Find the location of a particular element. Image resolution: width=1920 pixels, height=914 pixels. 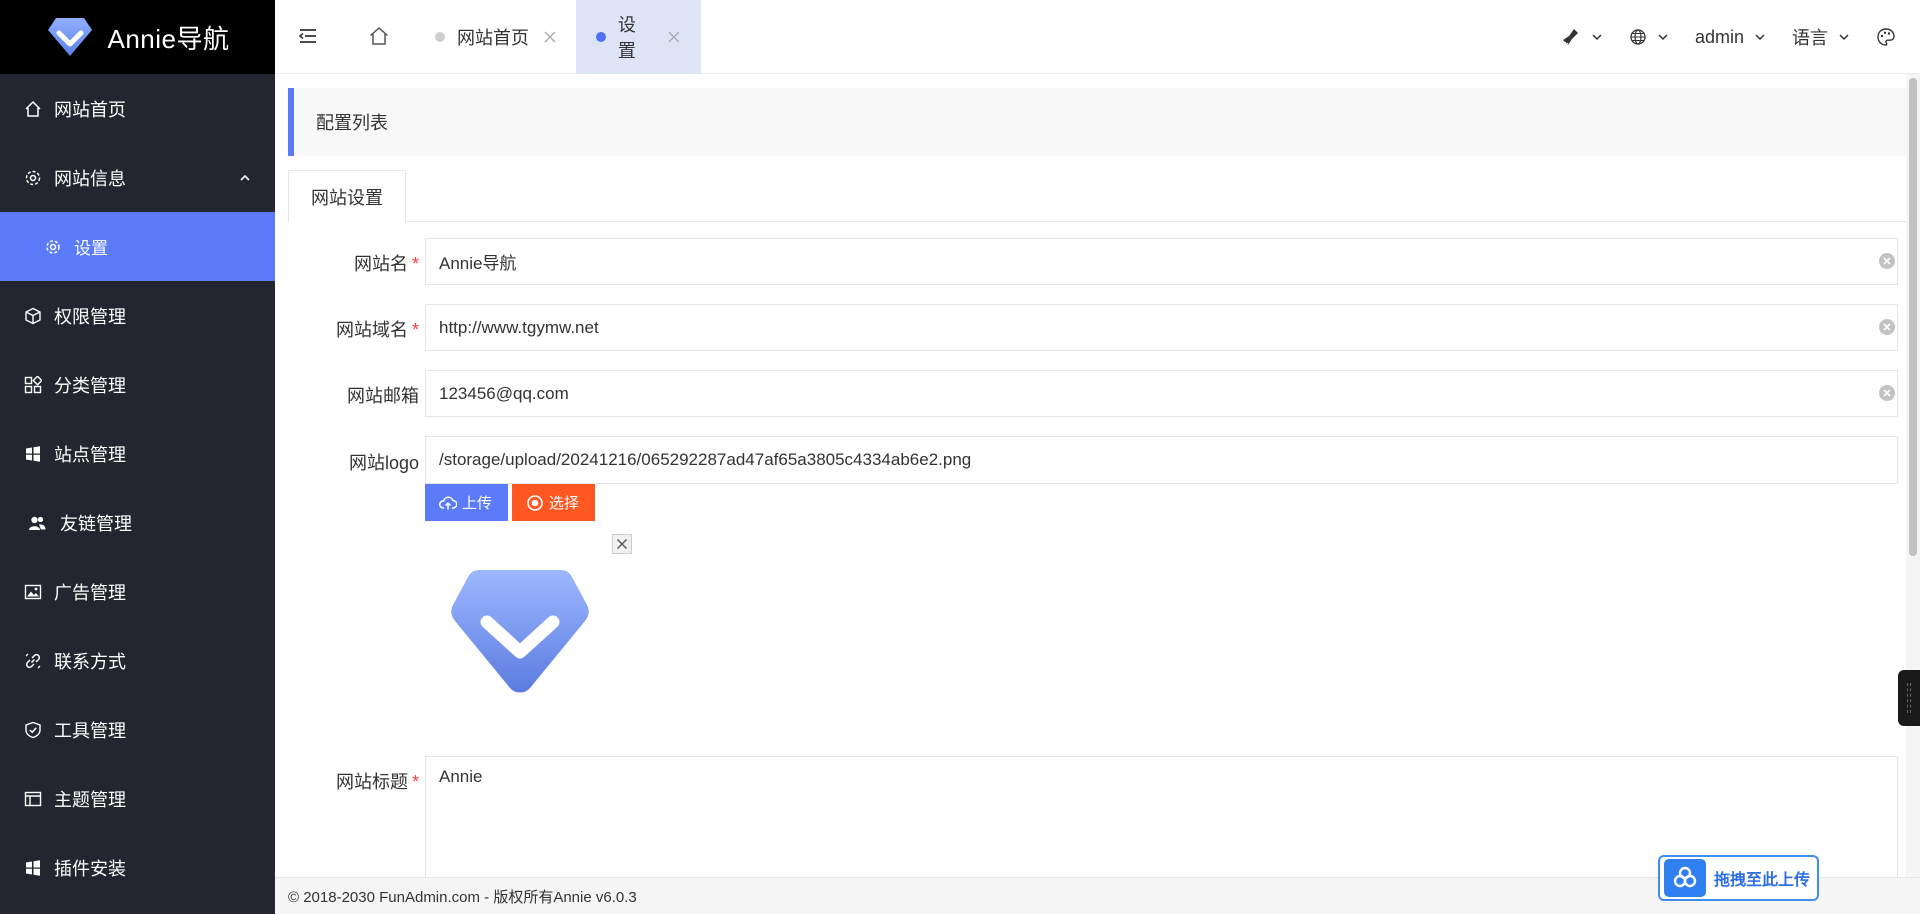

brand-name: Annie导航 is located at coordinates (168, 38).